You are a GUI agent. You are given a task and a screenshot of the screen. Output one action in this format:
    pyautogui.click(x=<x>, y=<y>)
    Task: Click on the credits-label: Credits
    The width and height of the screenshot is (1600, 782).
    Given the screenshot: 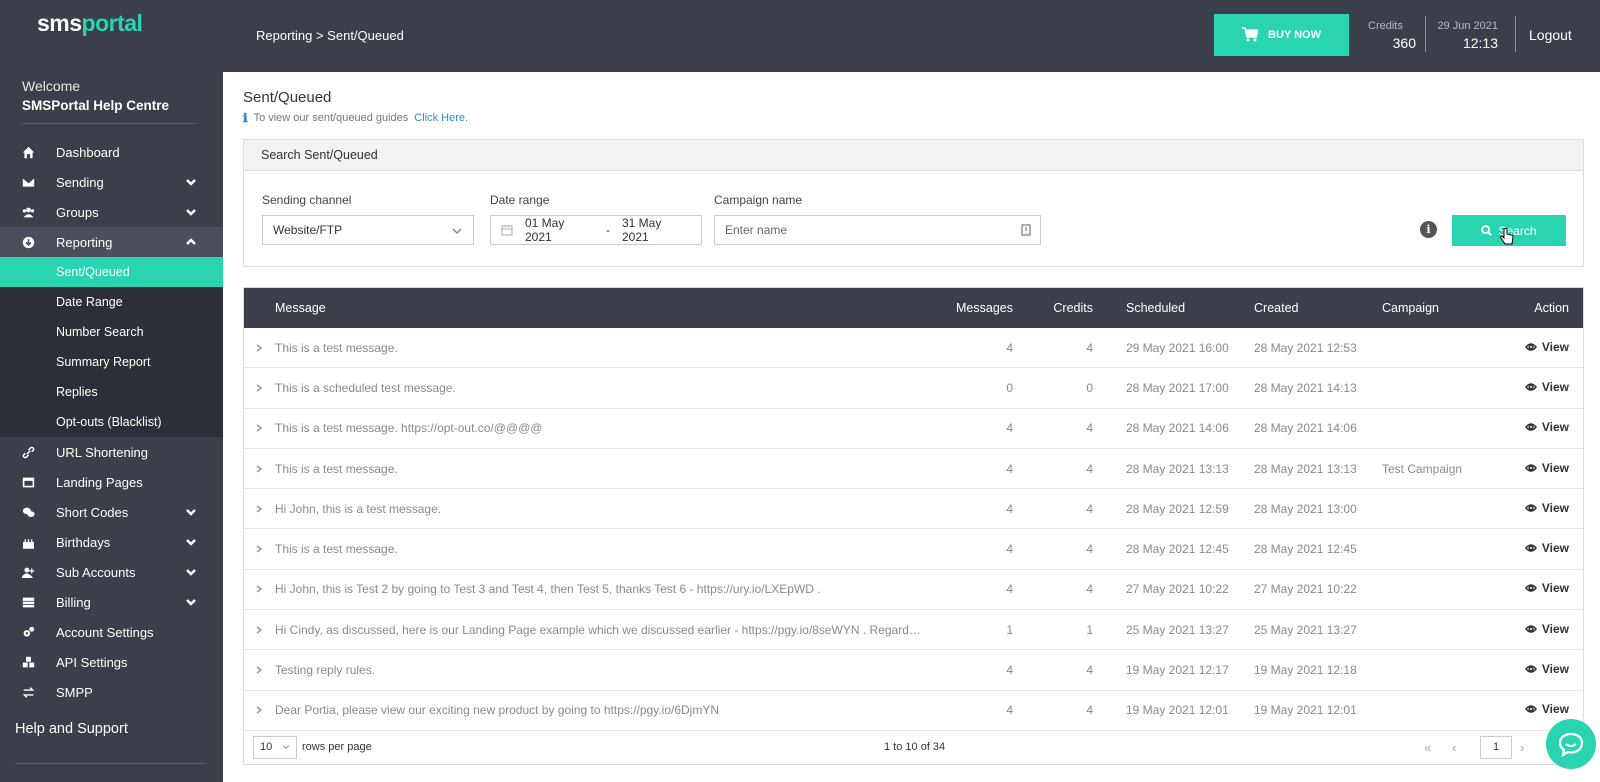 What is the action you would take?
    pyautogui.click(x=1385, y=26)
    